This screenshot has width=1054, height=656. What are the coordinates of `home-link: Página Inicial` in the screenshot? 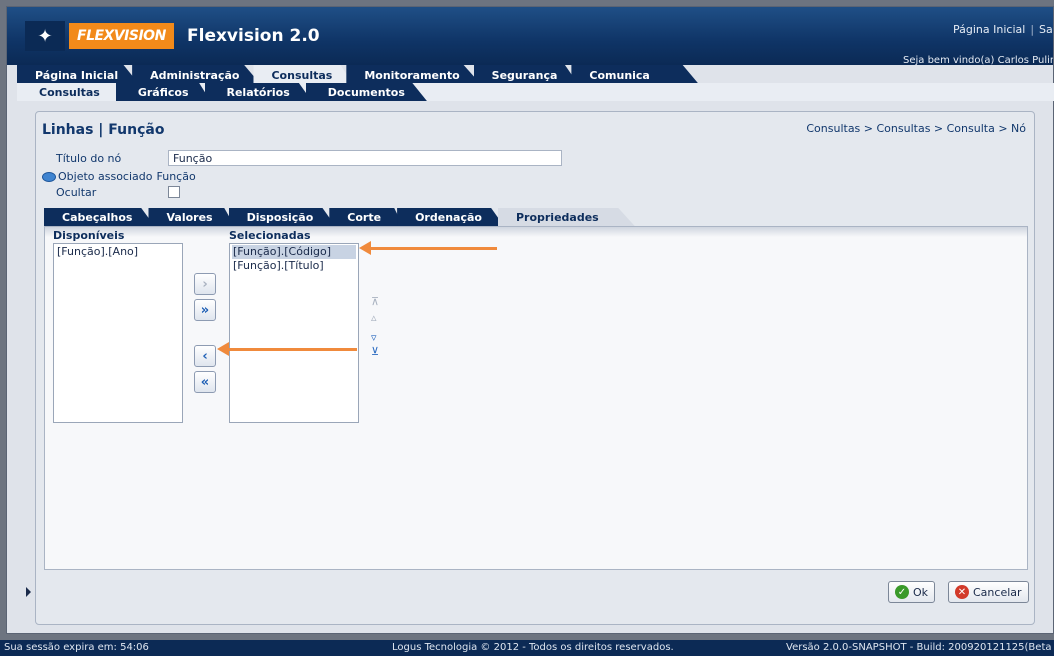 It's located at (989, 29).